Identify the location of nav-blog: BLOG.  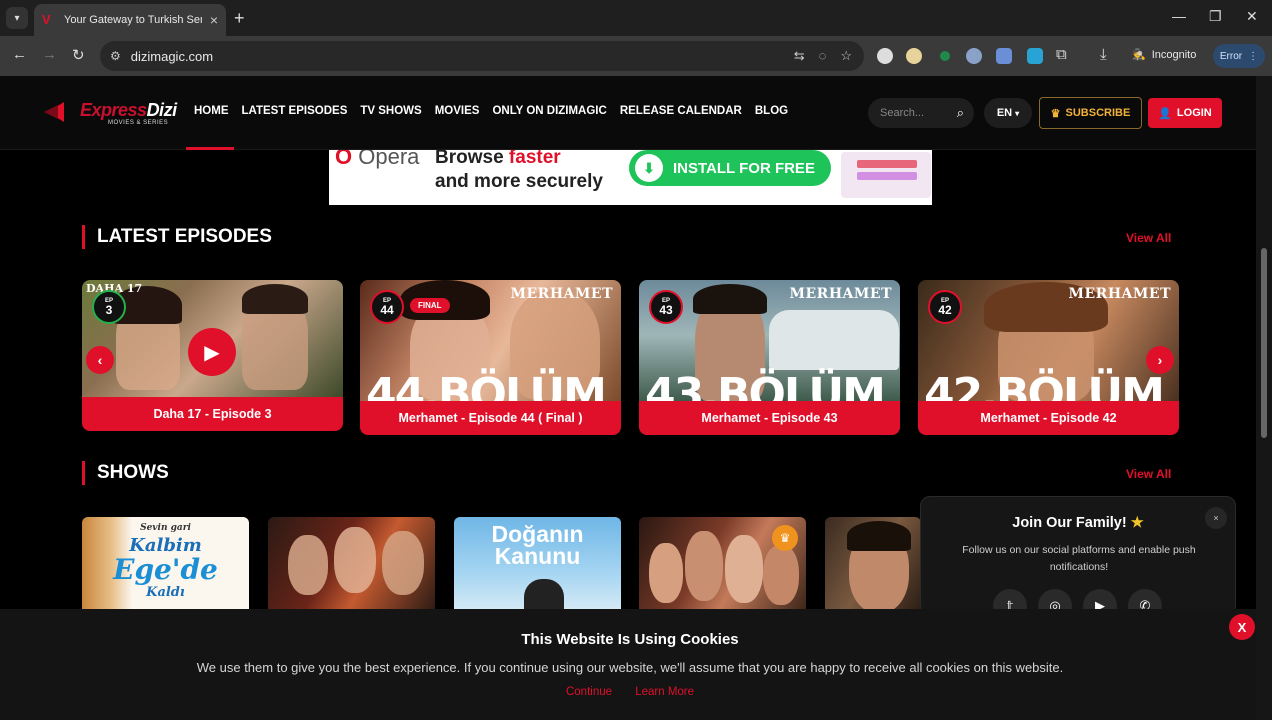
(771, 111).